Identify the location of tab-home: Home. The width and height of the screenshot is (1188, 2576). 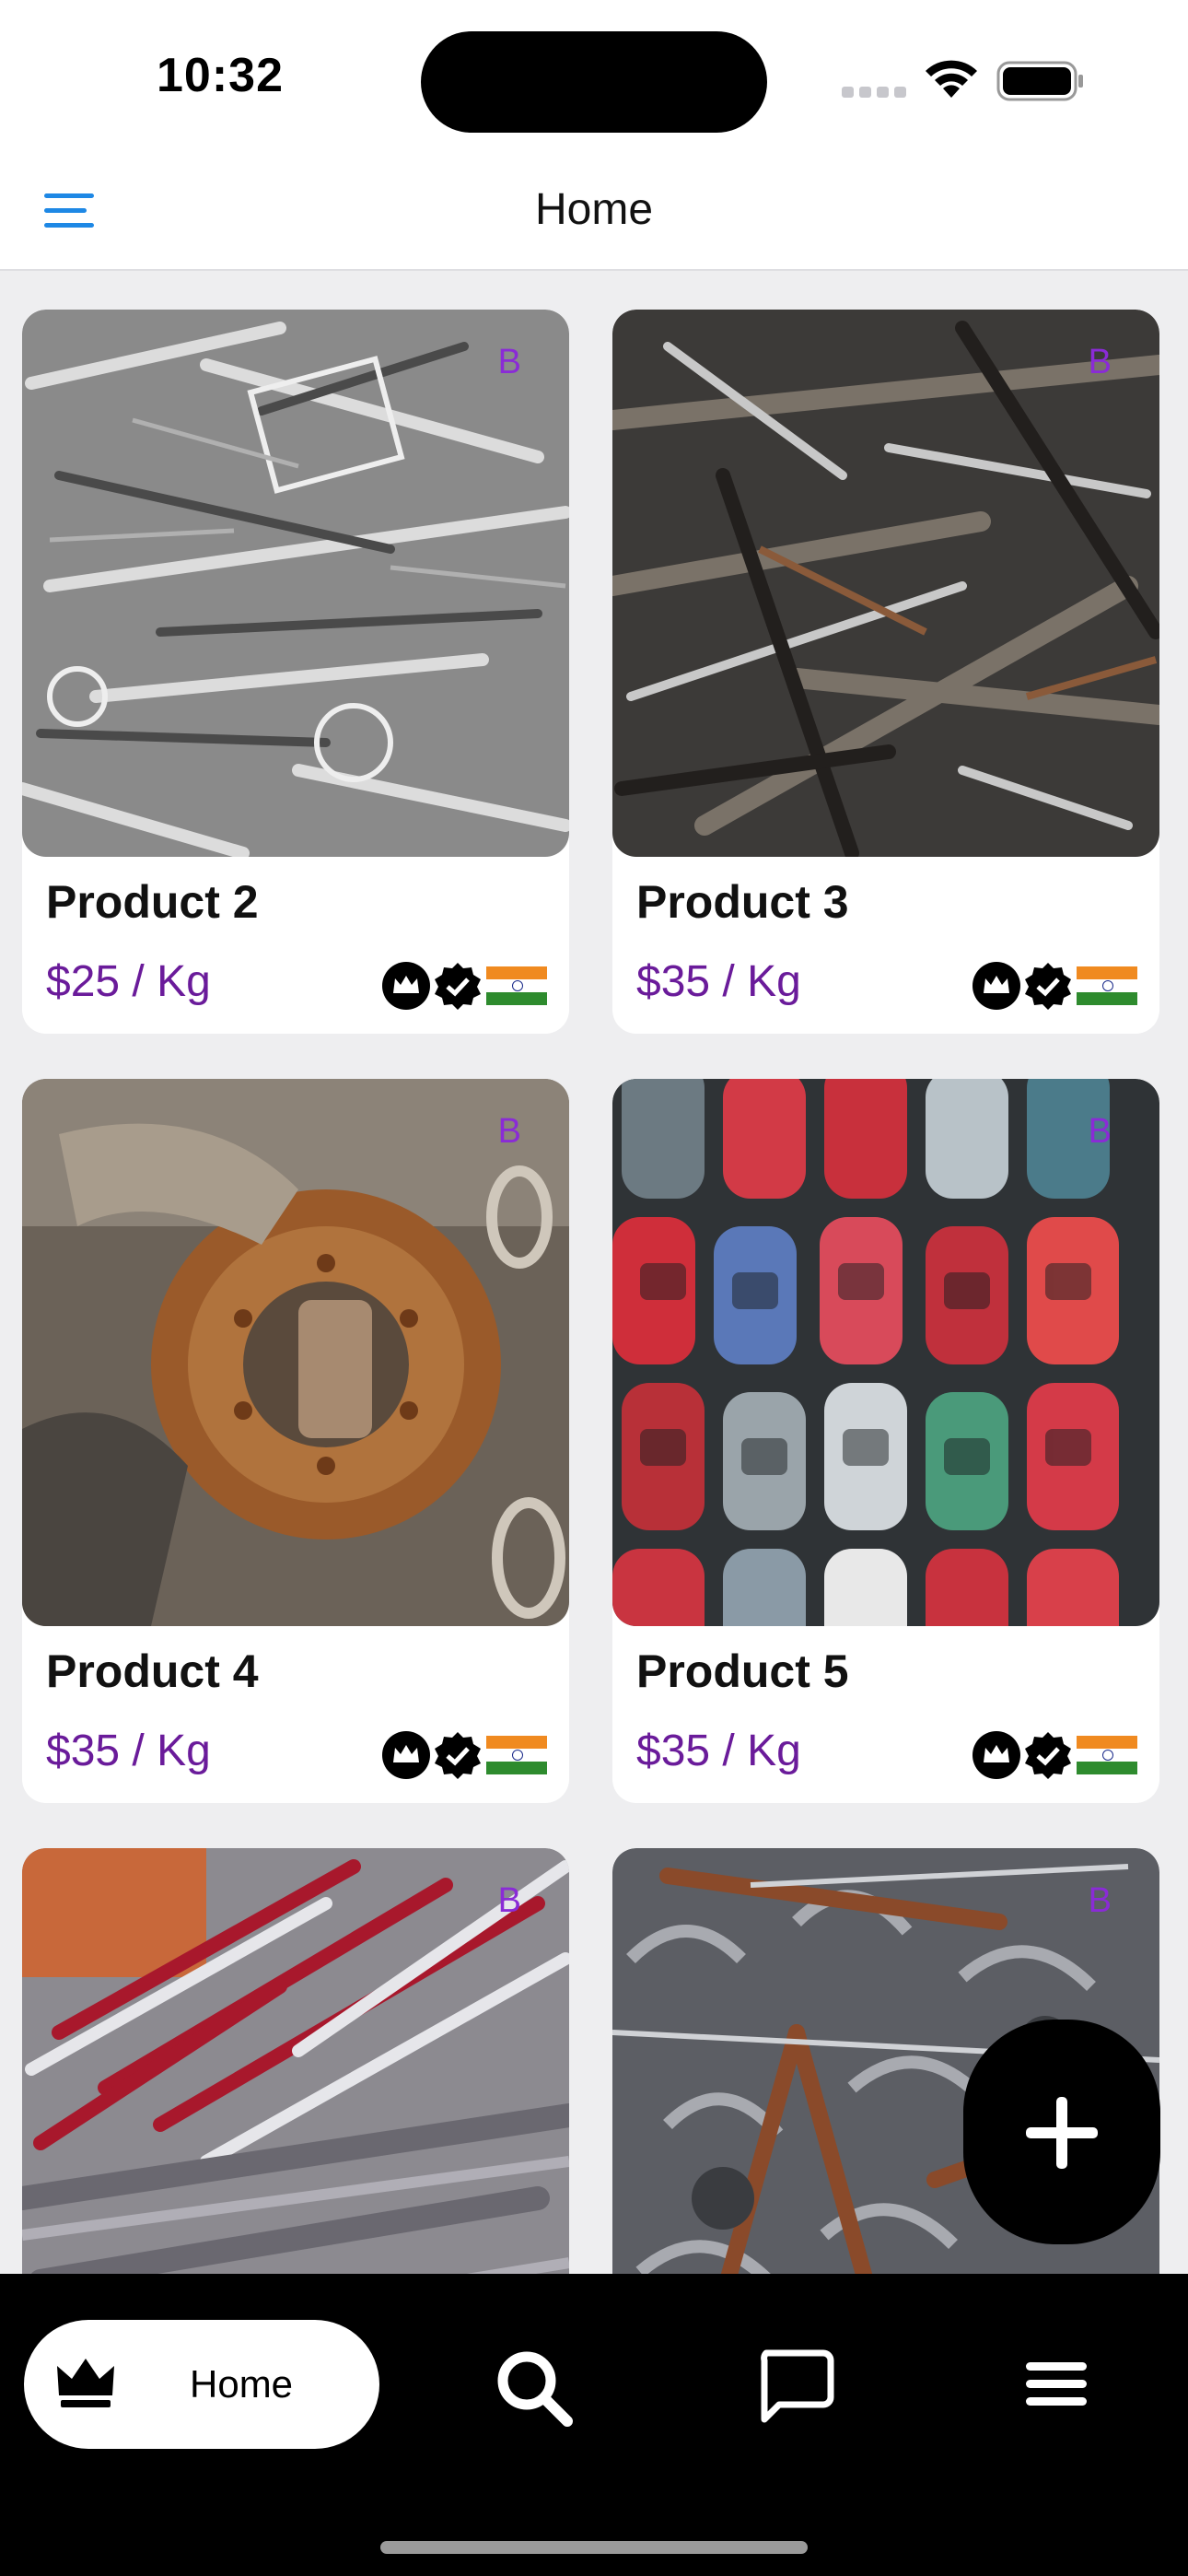
(201, 2384).